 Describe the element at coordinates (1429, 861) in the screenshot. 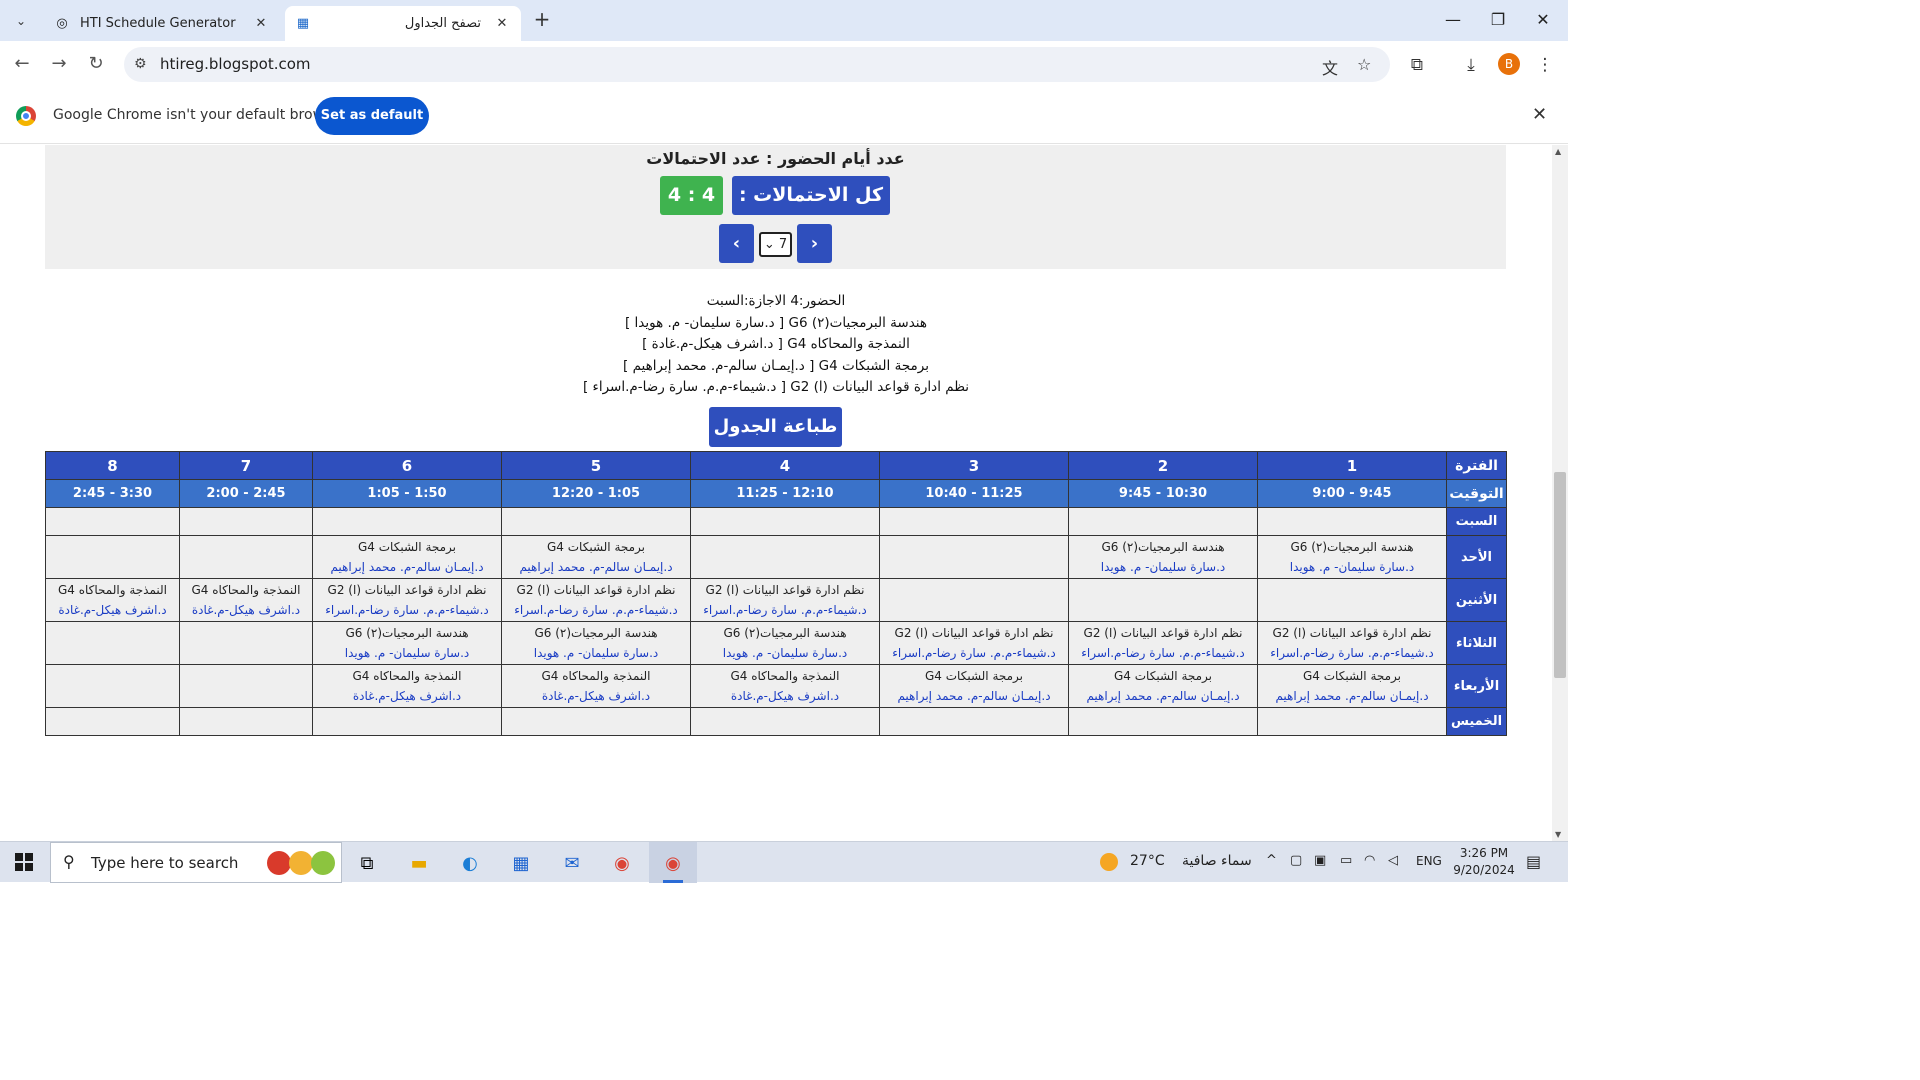

I see `input-language: ENG` at that location.